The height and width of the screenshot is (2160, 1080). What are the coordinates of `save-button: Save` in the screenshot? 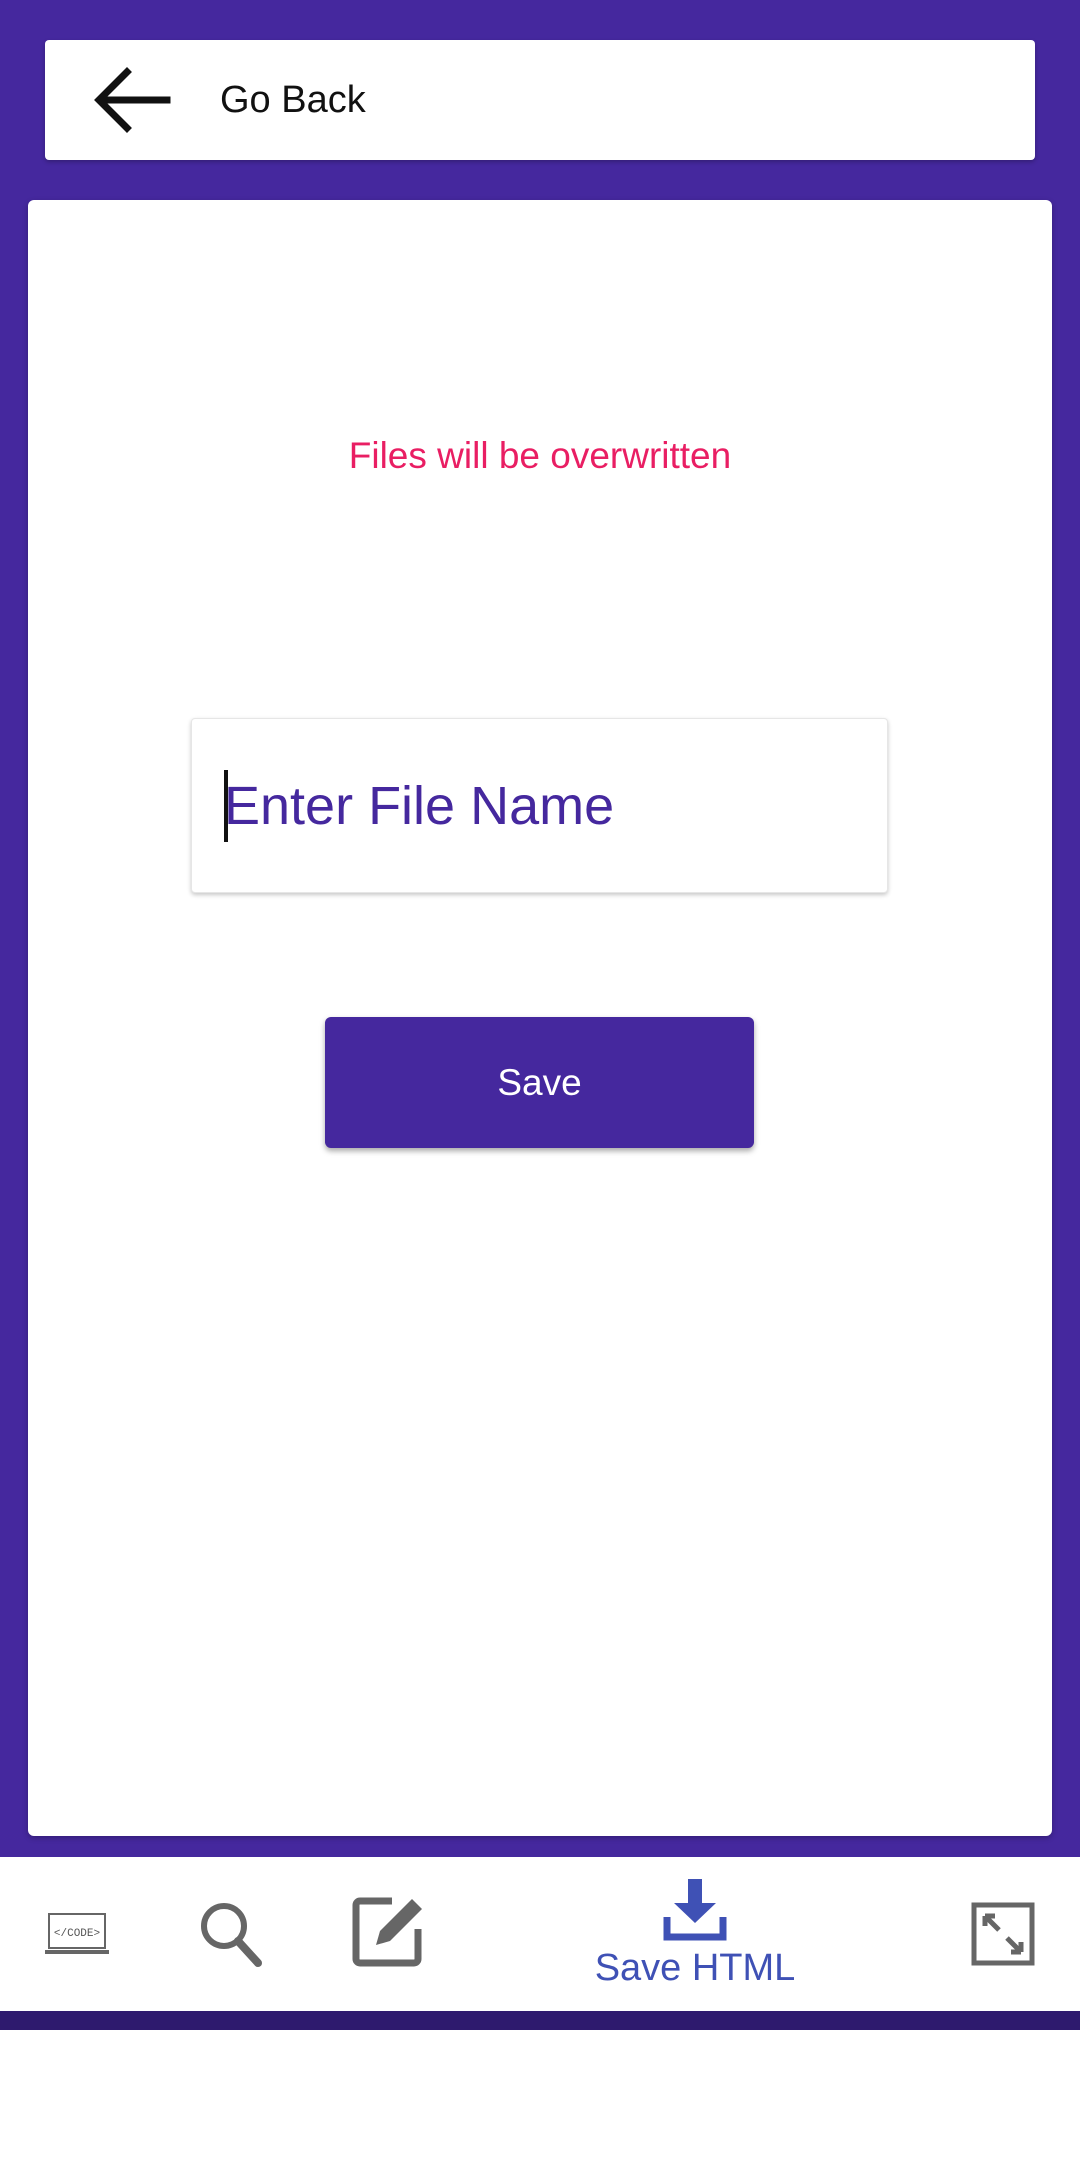 It's located at (539, 1082).